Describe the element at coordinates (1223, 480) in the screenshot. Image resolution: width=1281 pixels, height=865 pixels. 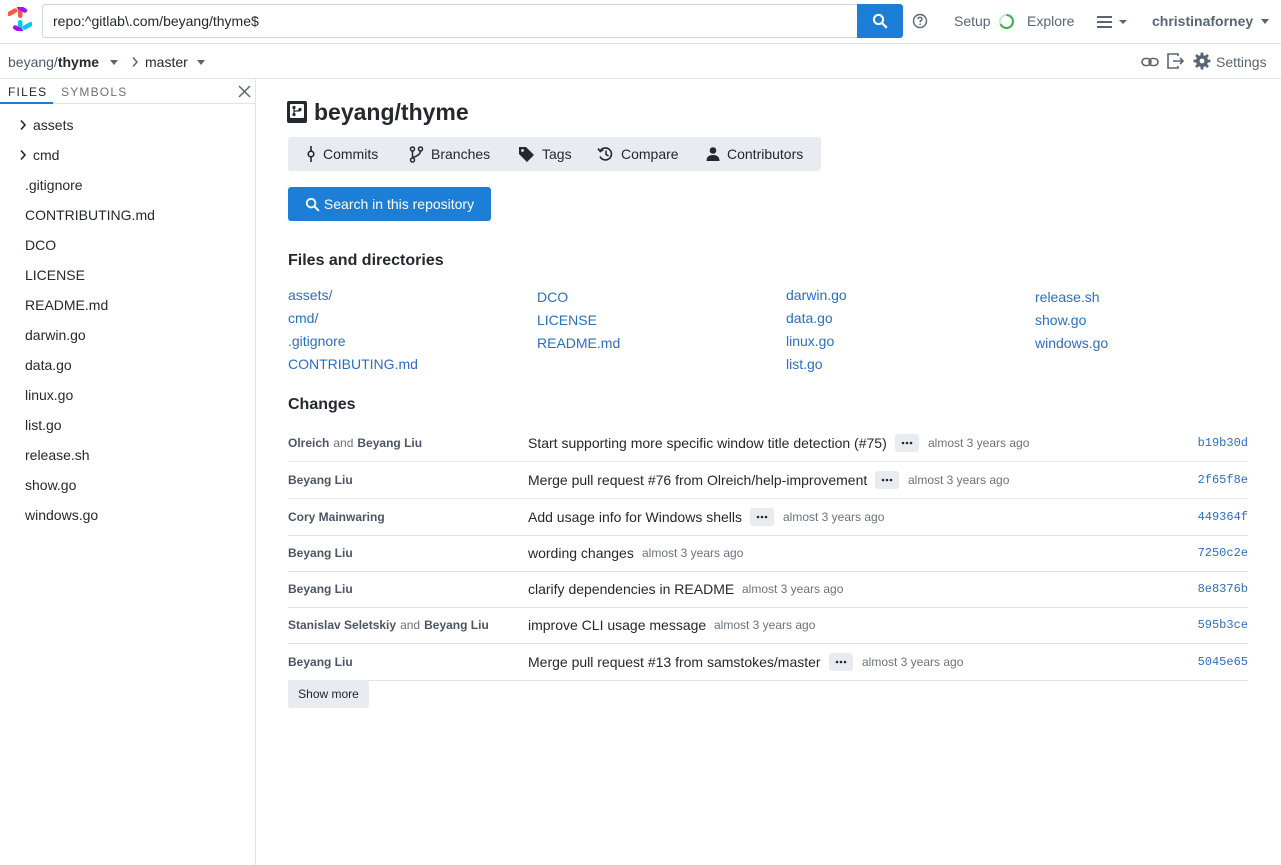
I see `commit-hash: 2f65f8e` at that location.